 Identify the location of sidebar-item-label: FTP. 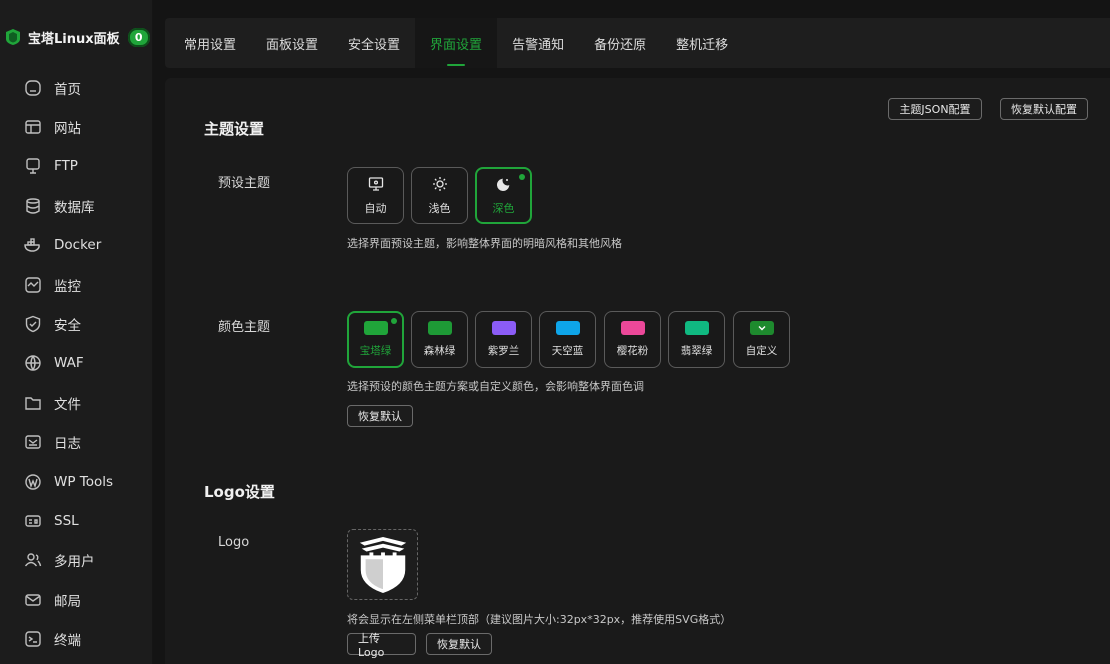
(66, 166).